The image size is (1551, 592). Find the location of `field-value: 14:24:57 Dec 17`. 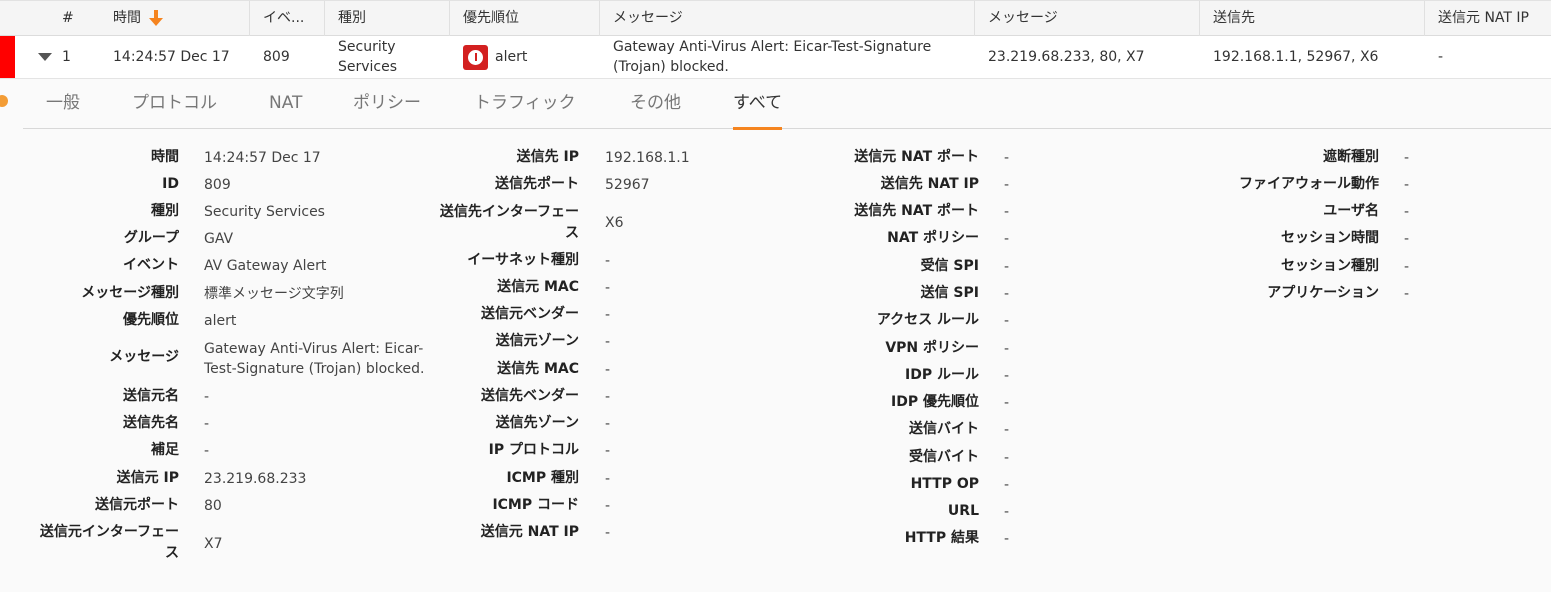

field-value: 14:24:57 Dec 17 is located at coordinates (262, 158).